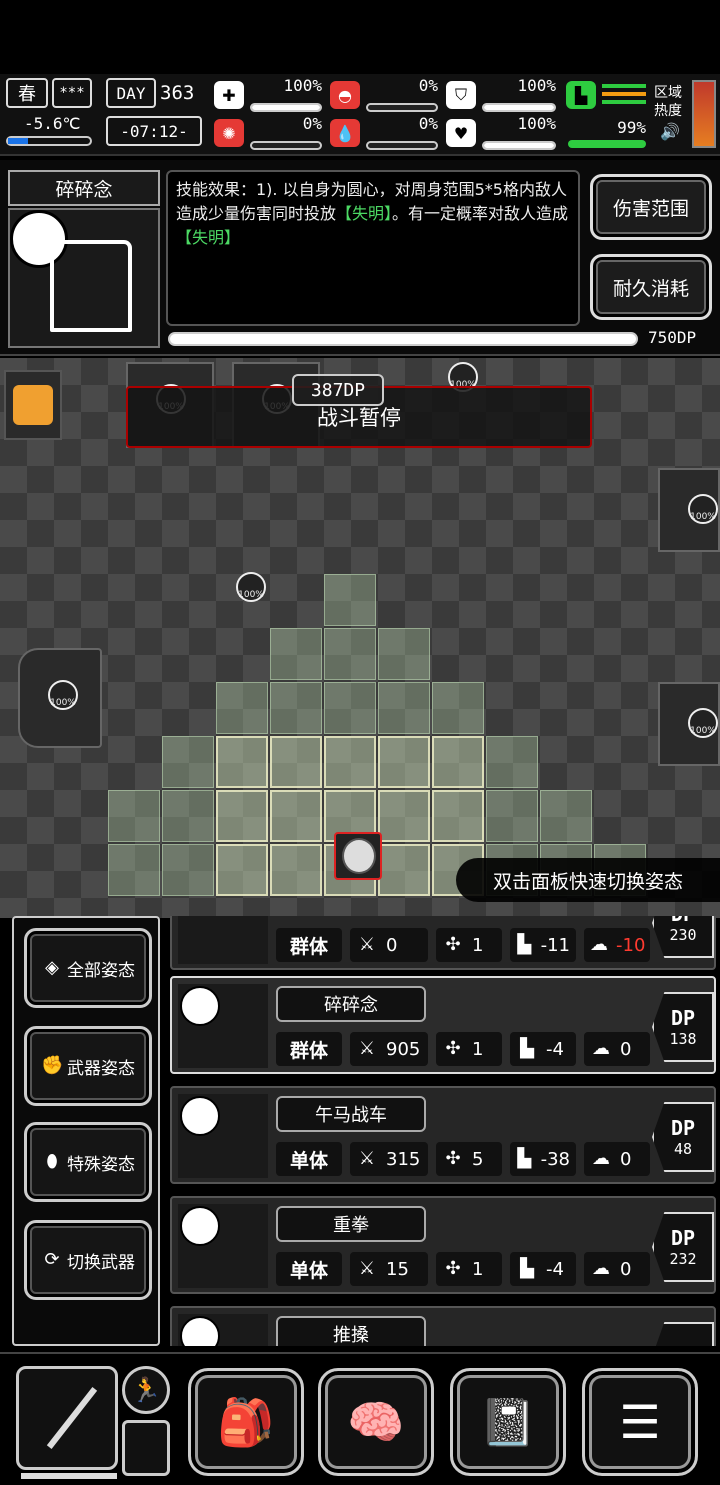 This screenshot has width=720, height=1485. What do you see at coordinates (351, 1004) in the screenshot?
I see `skill-name: 碎碎念` at bounding box center [351, 1004].